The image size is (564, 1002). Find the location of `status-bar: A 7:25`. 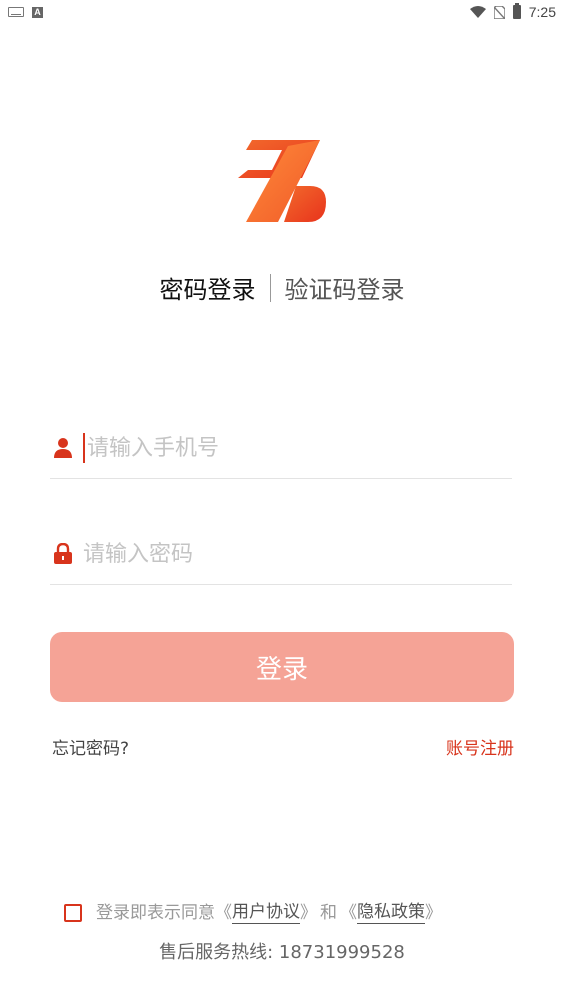

status-bar: A 7:25 is located at coordinates (282, 12).